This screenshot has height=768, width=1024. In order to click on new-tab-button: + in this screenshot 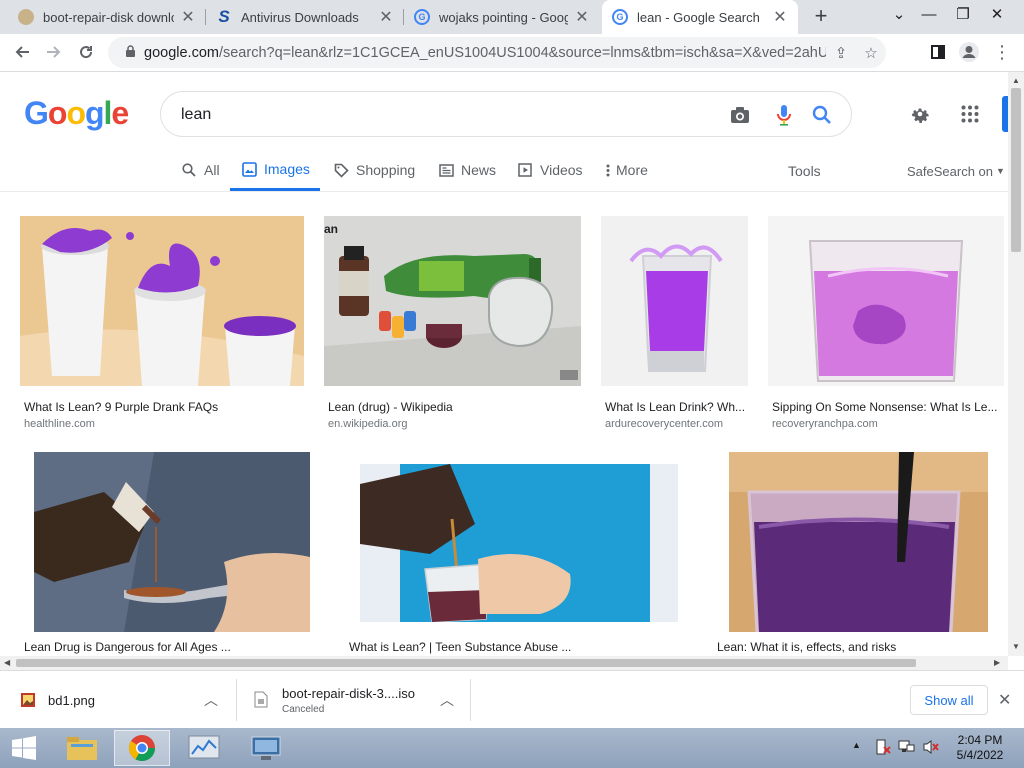, I will do `click(821, 17)`.